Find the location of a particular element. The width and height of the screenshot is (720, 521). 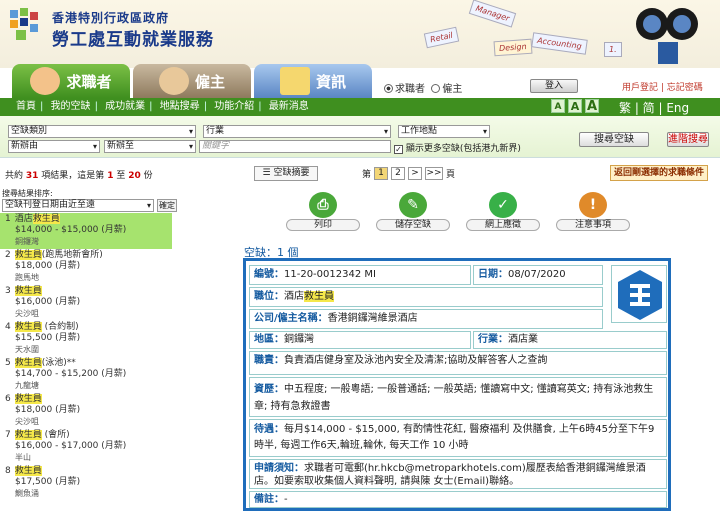

font-medium-button: A is located at coordinates (575, 106).